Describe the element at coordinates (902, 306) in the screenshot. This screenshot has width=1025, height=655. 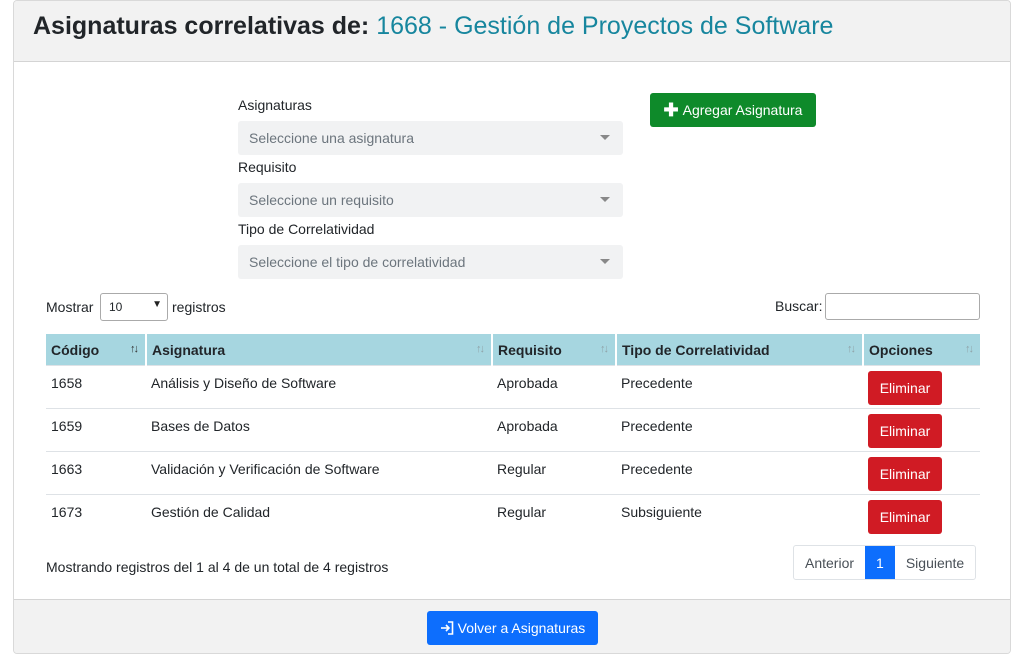
I see `search-input` at that location.